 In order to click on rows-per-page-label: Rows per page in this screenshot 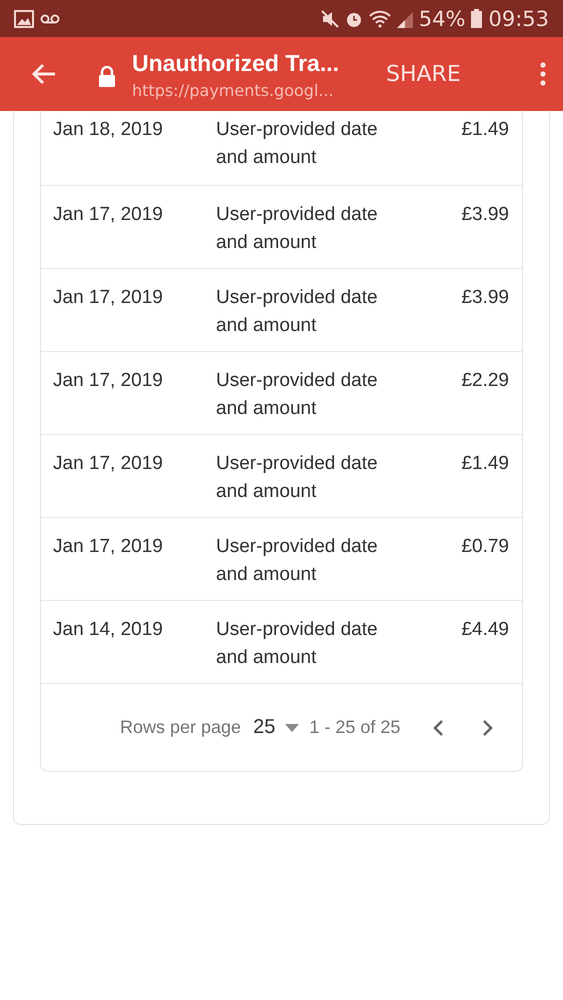, I will do `click(181, 727)`.